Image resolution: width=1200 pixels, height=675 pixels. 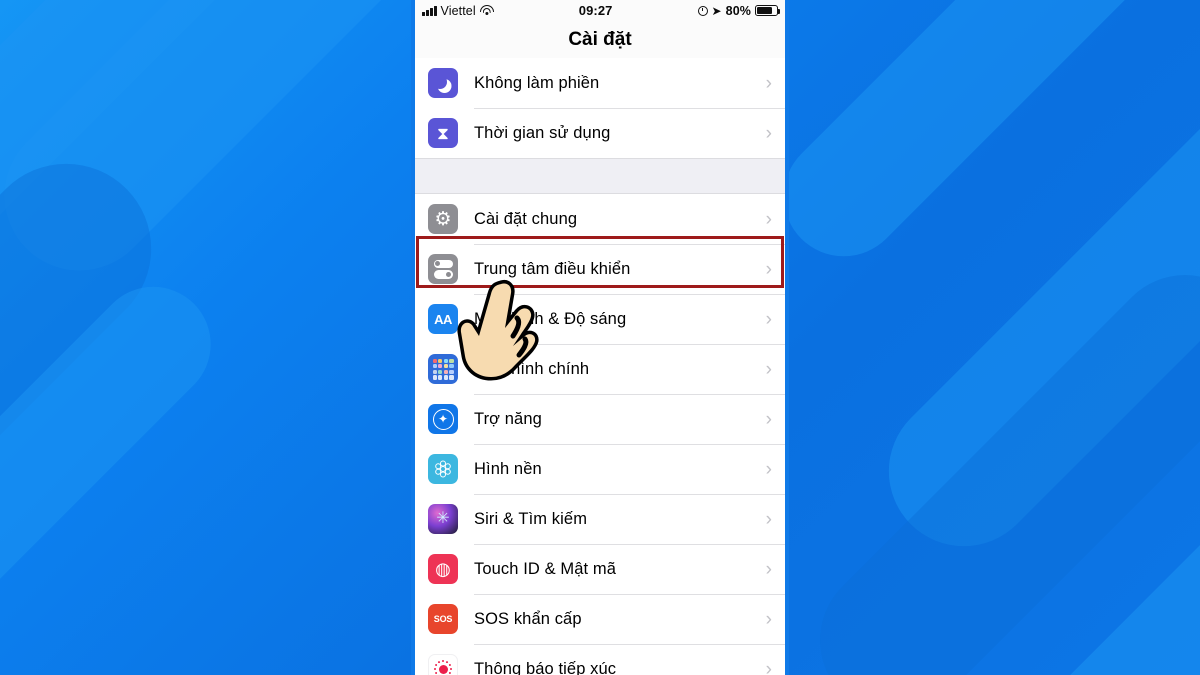 What do you see at coordinates (531, 518) in the screenshot?
I see `settings-row-label: Siri & Tìm kiếm` at bounding box center [531, 518].